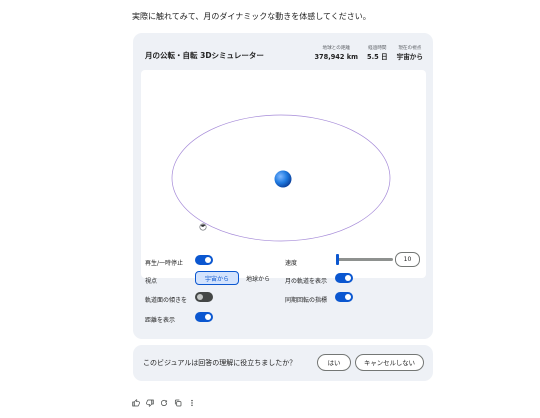 Image resolution: width=540 pixels, height=418 pixels. Describe the element at coordinates (160, 320) in the screenshot. I see `distance-label: 距離を表示` at that location.